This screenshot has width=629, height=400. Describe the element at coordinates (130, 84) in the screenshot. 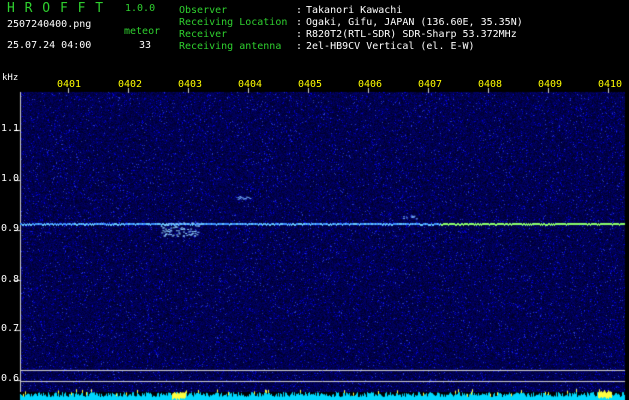

I see `x-tick-label: 0402` at that location.